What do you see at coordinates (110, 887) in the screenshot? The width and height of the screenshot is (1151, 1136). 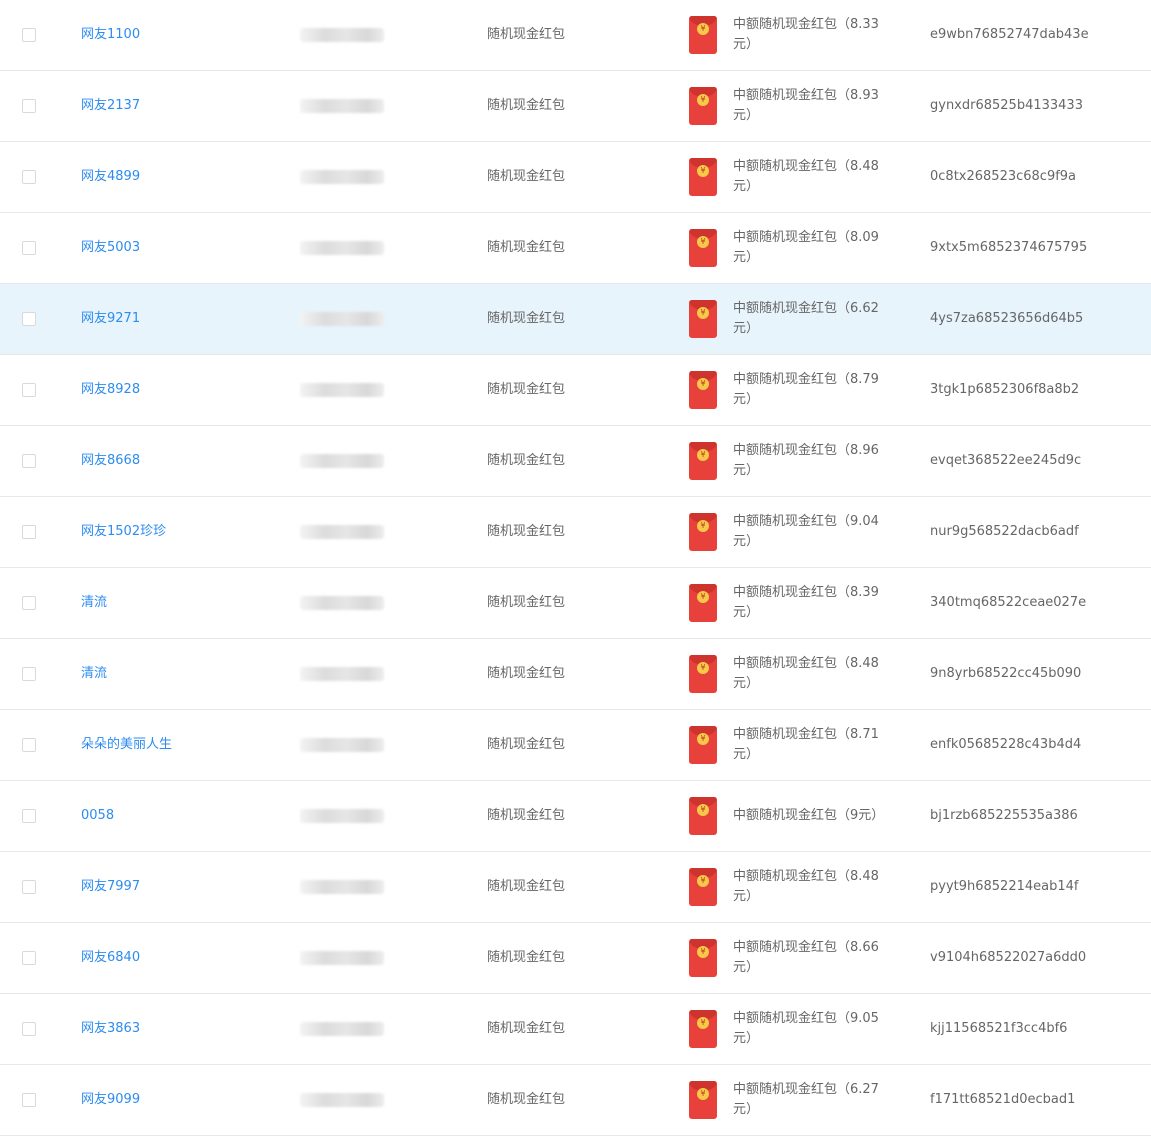 I see `user-name-link: 网友7997` at bounding box center [110, 887].